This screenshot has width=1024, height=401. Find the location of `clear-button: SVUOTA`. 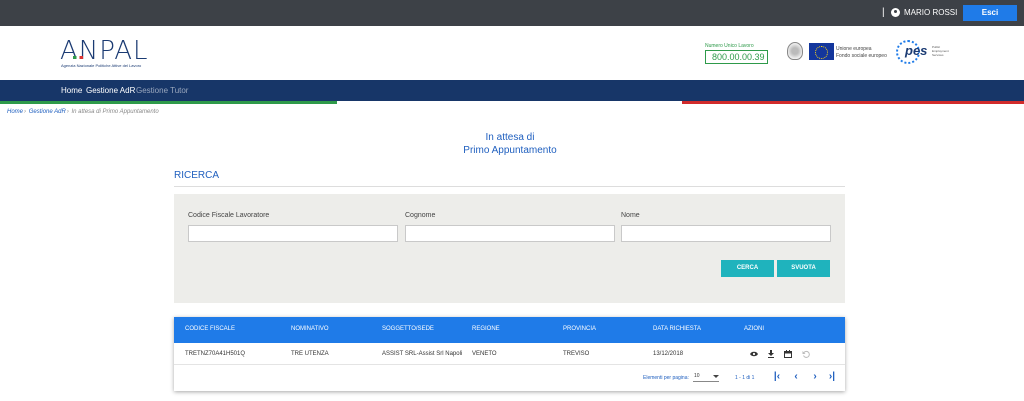

clear-button: SVUOTA is located at coordinates (803, 268).